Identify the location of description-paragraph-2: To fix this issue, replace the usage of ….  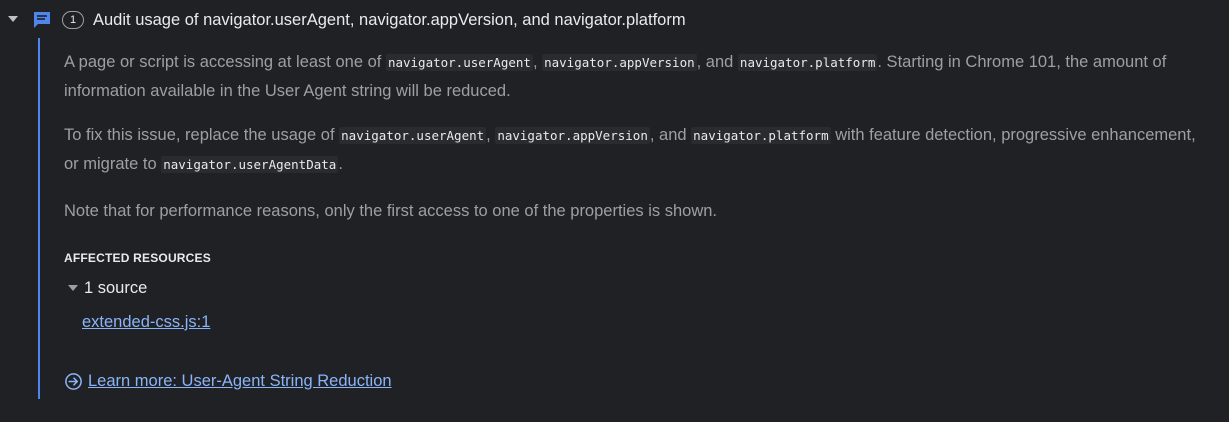
(639, 150).